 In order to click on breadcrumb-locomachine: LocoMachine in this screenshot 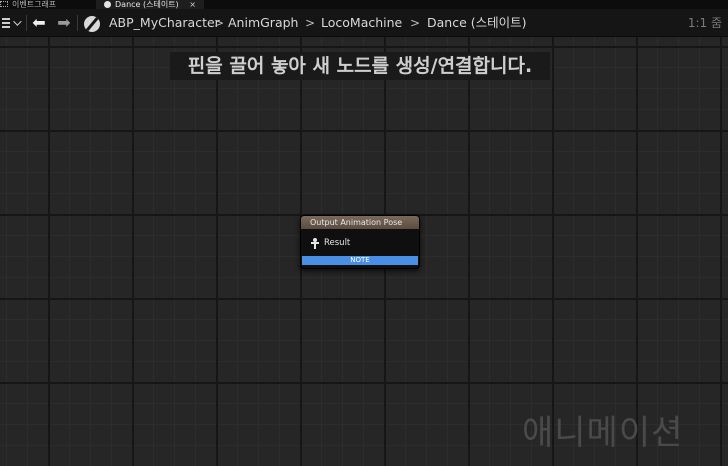, I will do `click(361, 23)`.